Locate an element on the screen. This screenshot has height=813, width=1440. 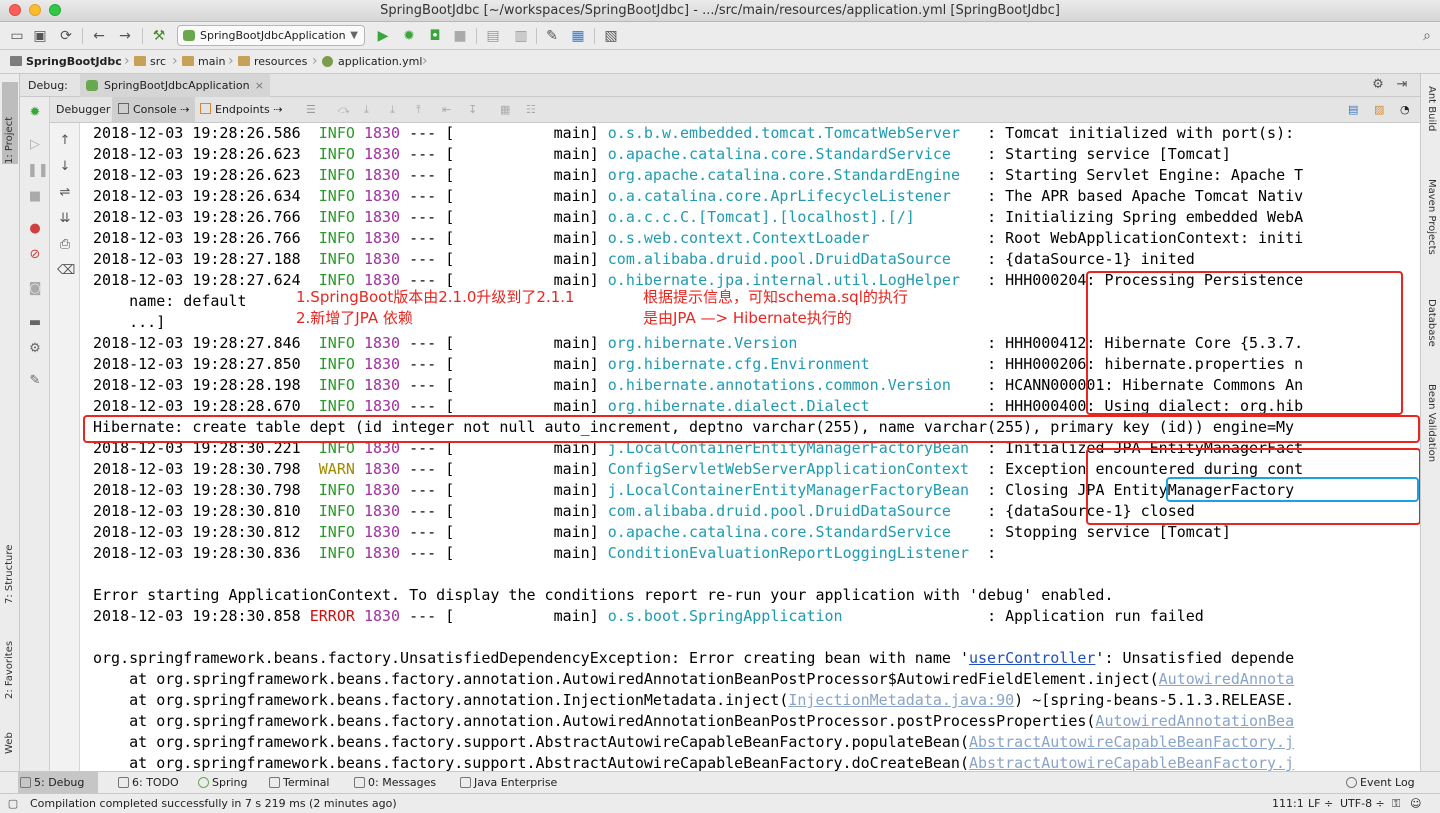
gear-icon: ⚙ is located at coordinates (1378, 85).